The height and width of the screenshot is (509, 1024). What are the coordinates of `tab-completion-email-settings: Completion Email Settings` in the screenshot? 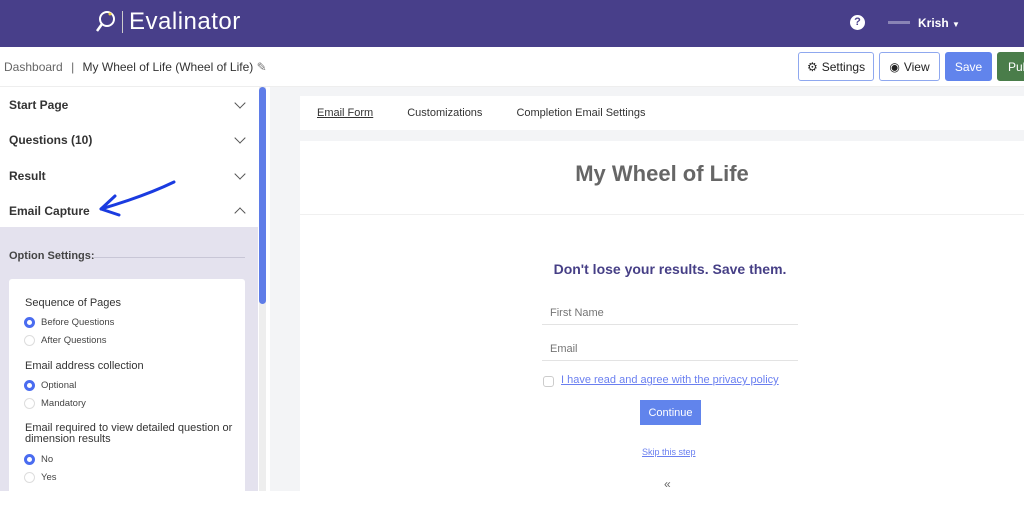 It's located at (580, 113).